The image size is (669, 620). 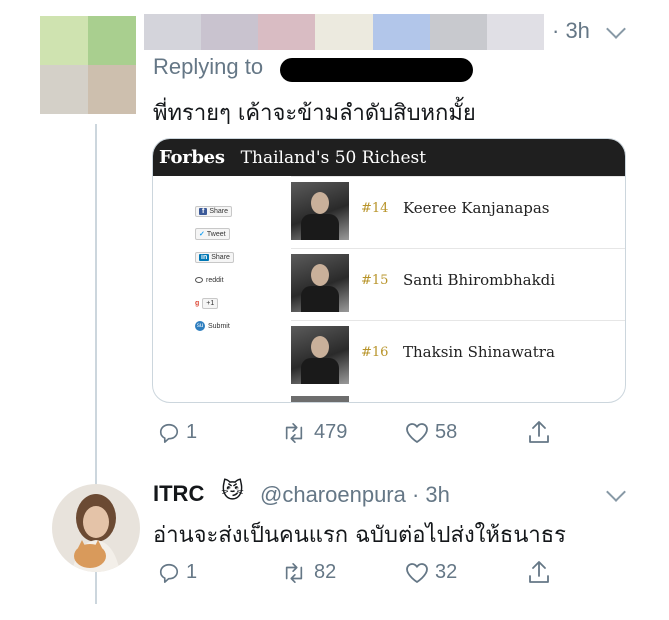 What do you see at coordinates (215, 280) in the screenshot?
I see `share-label: reddit` at bounding box center [215, 280].